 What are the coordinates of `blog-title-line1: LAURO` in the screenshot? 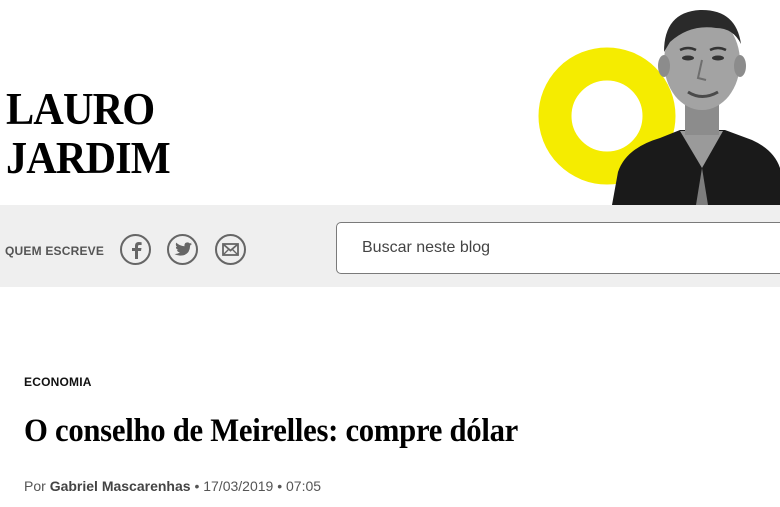 It's located at (80, 108).